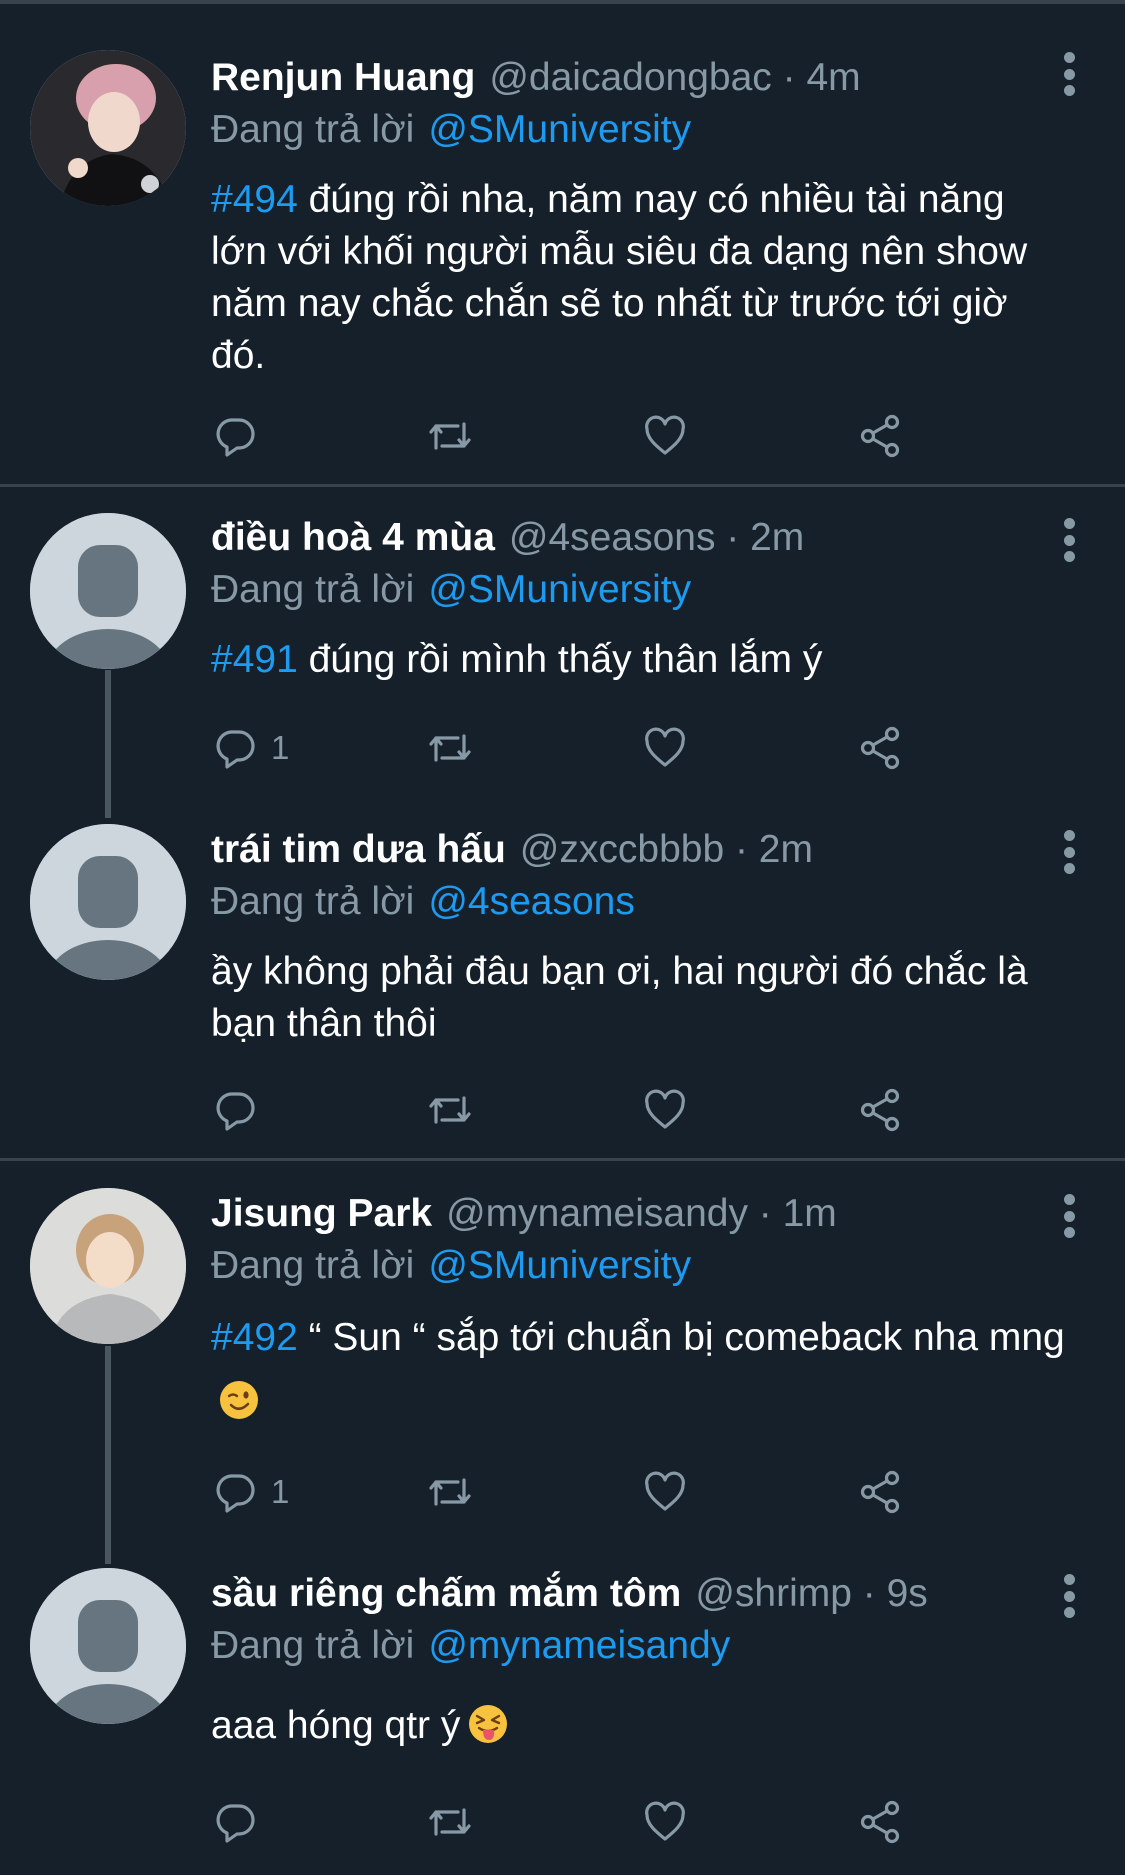 This screenshot has height=1875, width=1125. Describe the element at coordinates (358, 850) in the screenshot. I see `display-name: trái tim dưa hấu` at that location.